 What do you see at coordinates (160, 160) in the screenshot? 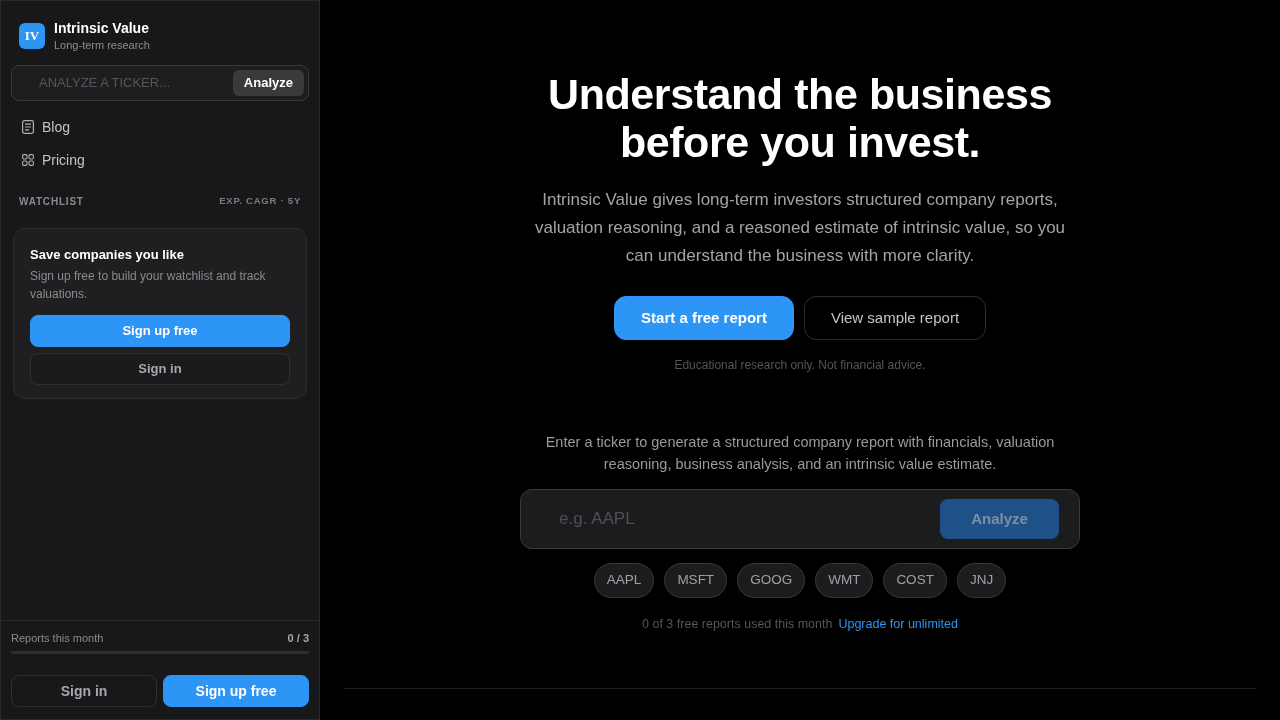
I see `nav-link: Pricing` at bounding box center [160, 160].